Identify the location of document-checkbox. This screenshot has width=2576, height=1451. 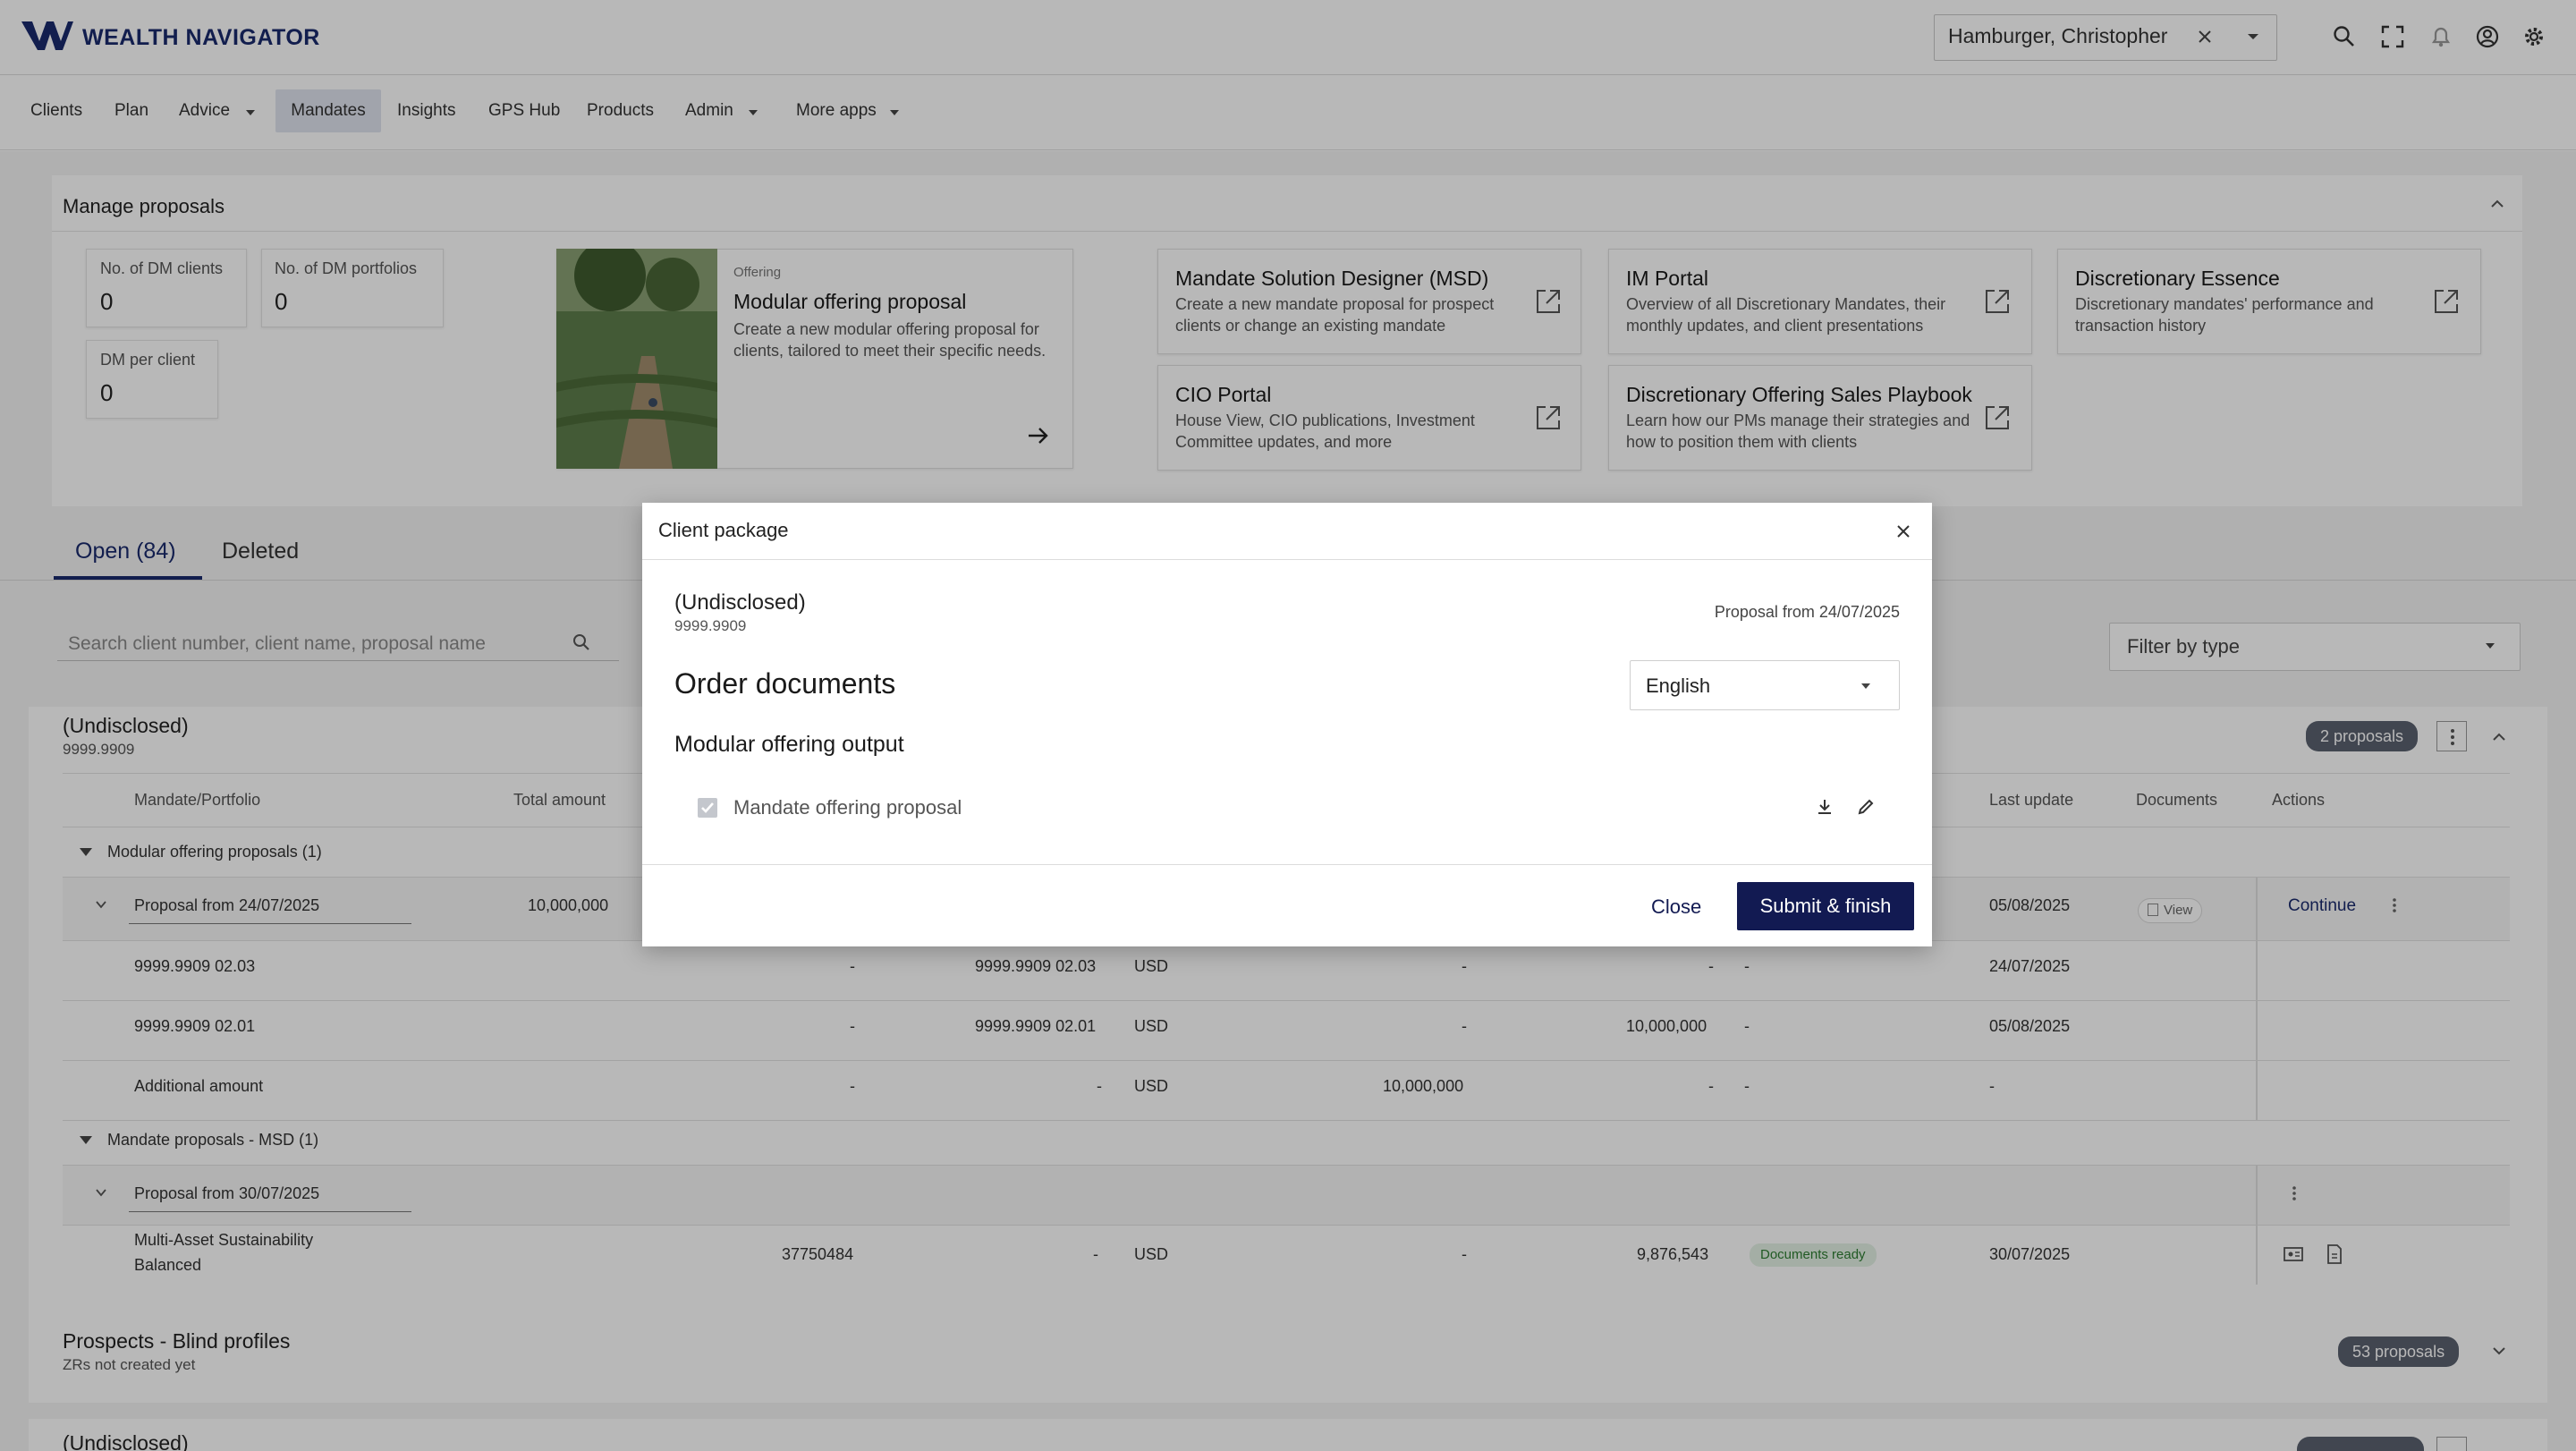
(707, 808).